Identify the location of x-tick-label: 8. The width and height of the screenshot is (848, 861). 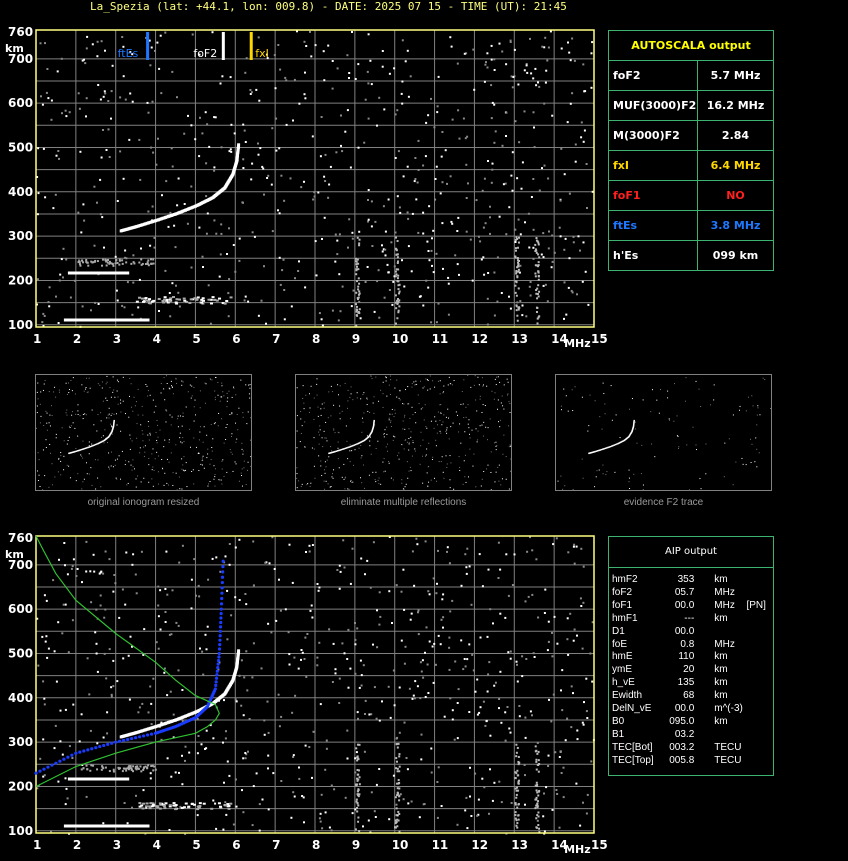
(316, 845).